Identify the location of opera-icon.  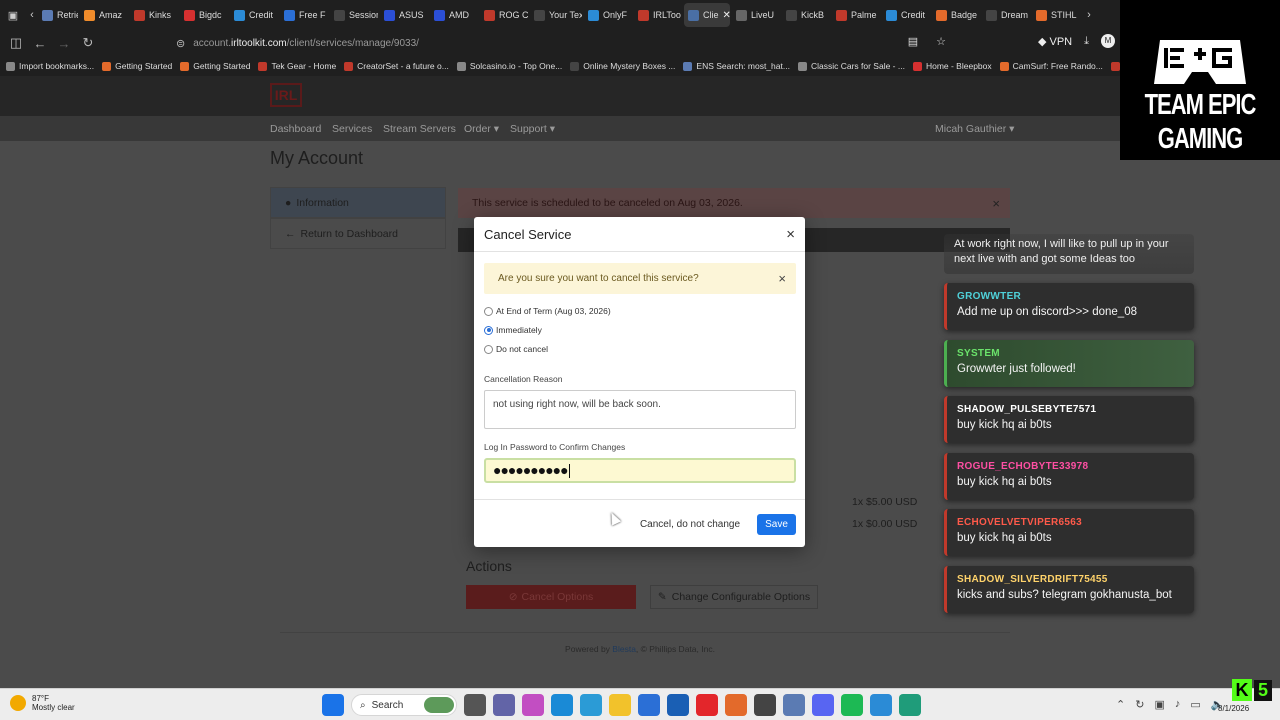
(707, 705).